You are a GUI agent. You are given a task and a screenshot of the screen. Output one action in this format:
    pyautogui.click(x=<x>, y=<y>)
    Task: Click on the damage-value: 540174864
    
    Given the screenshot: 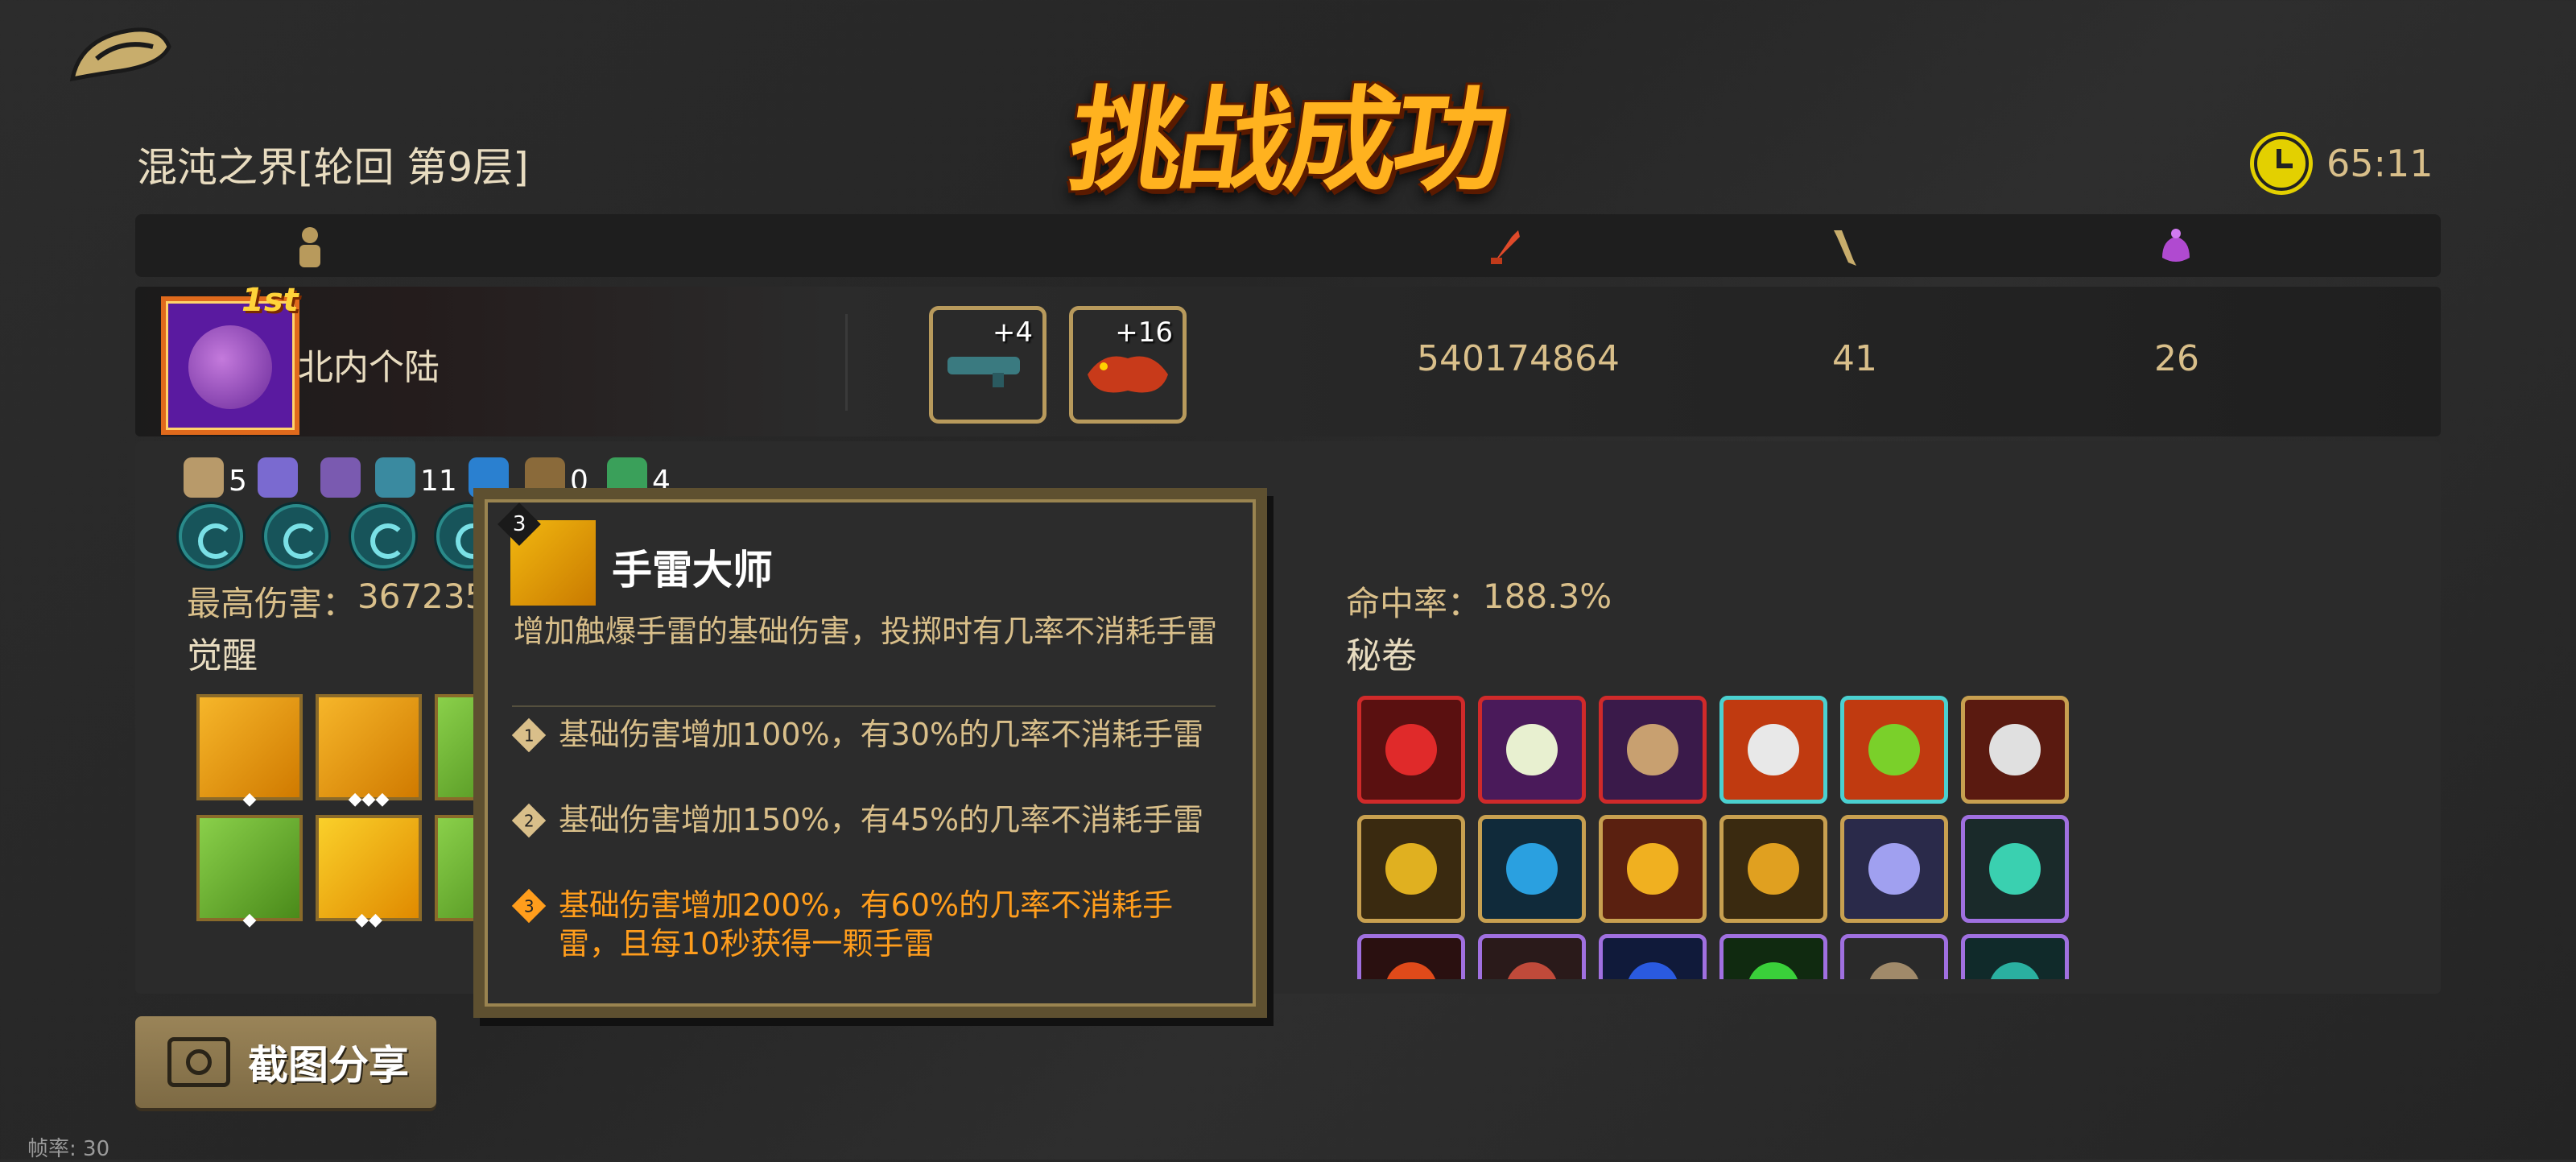 What is the action you would take?
    pyautogui.click(x=1518, y=358)
    